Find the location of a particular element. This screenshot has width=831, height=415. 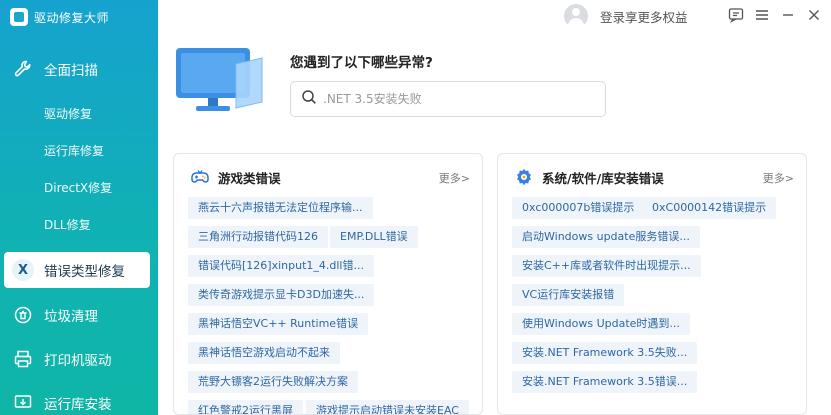

error-tag: 黑神话悟空游戏启动不起来 is located at coordinates (264, 353).